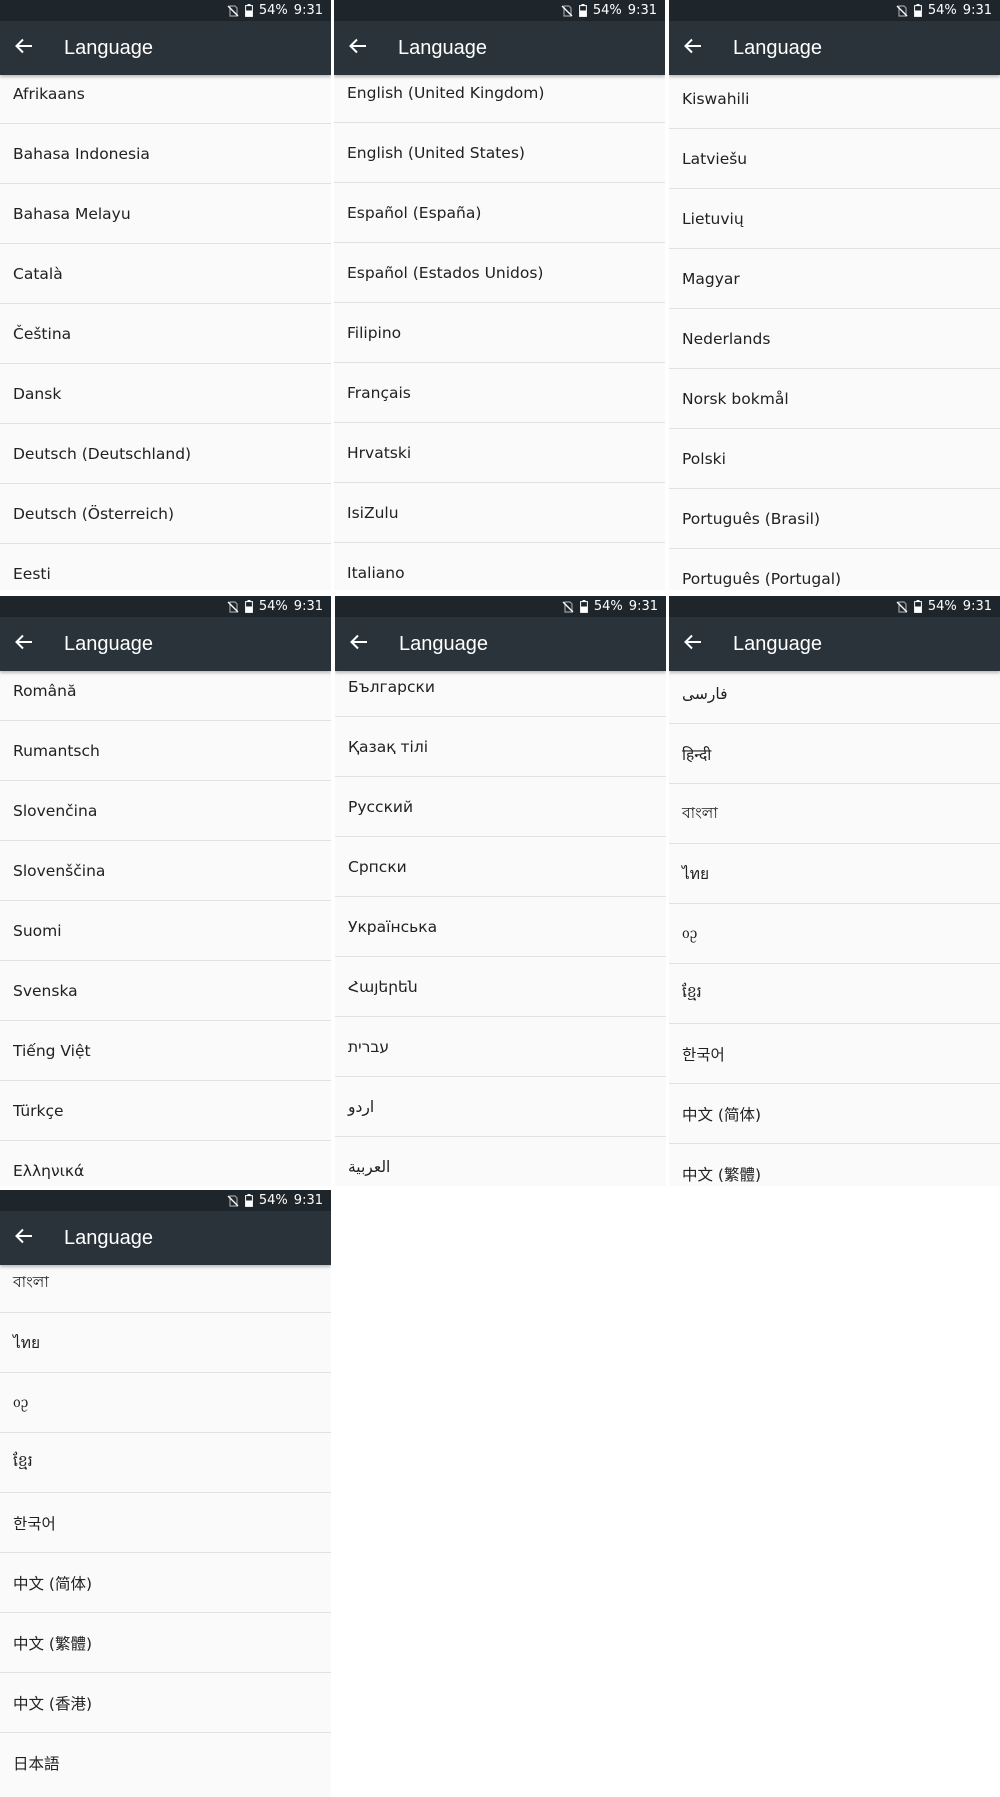 Image resolution: width=1000 pixels, height=1797 pixels. Describe the element at coordinates (499, 566) in the screenshot. I see `language-list-item: Italiano` at that location.